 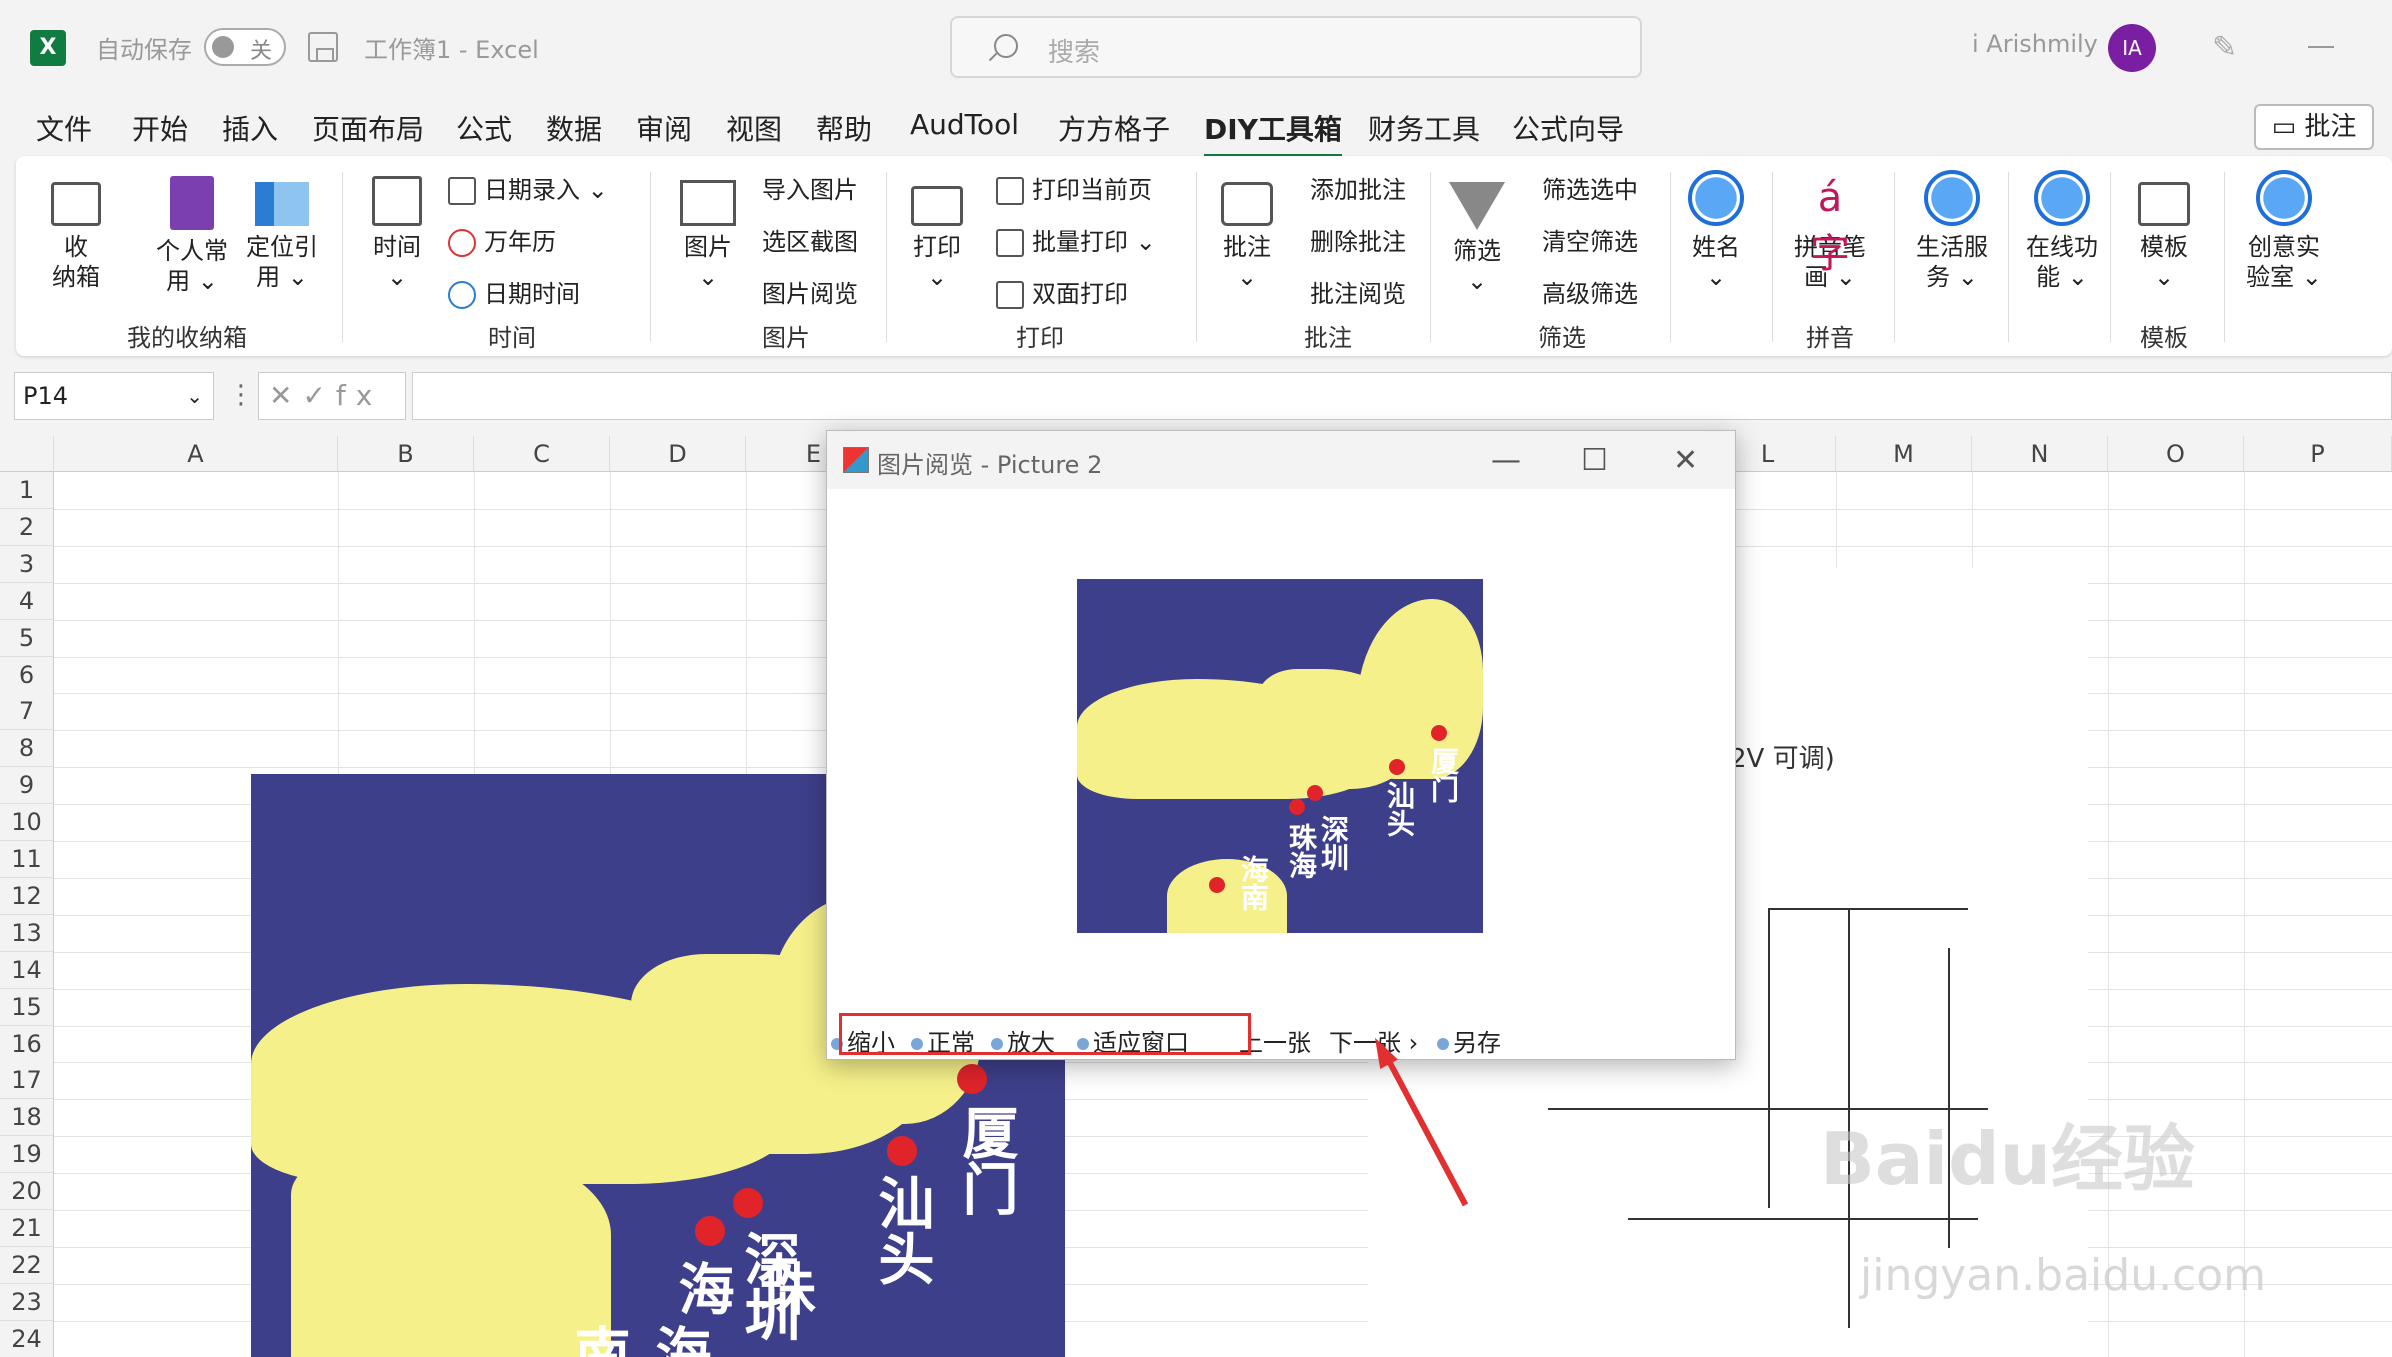 What do you see at coordinates (810, 294) in the screenshot?
I see `picture-browse-button: 图片阅览` at bounding box center [810, 294].